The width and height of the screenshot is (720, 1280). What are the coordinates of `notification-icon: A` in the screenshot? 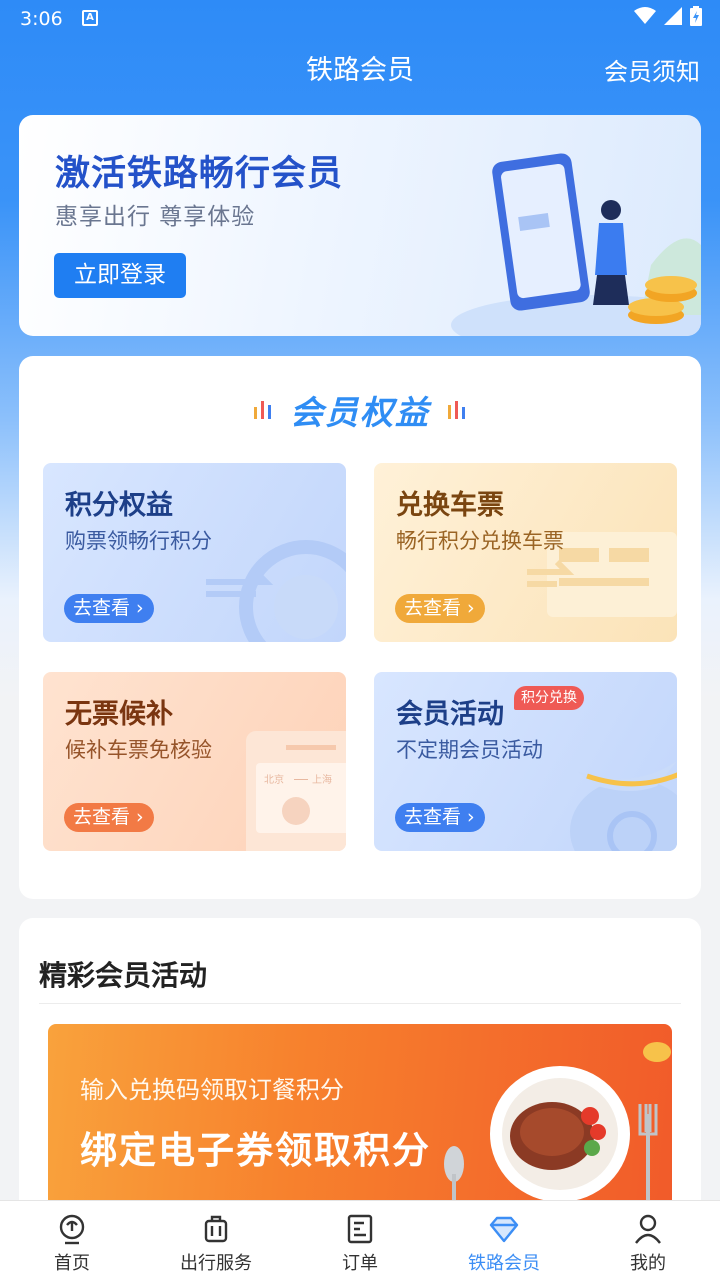 It's located at (90, 18).